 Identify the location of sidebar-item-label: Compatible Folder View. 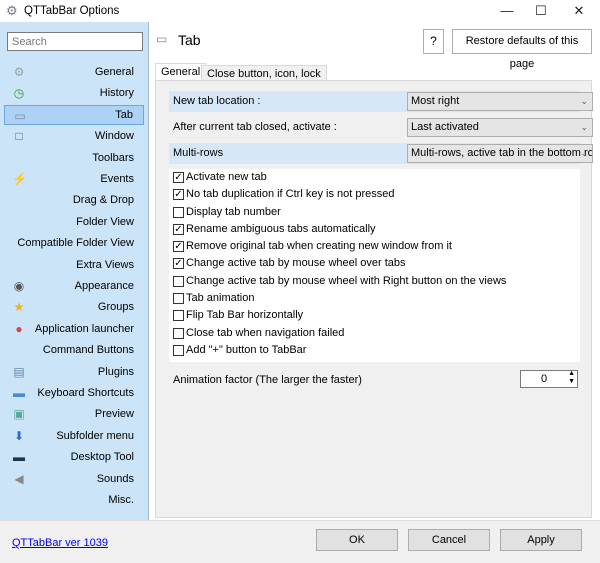
(75, 243).